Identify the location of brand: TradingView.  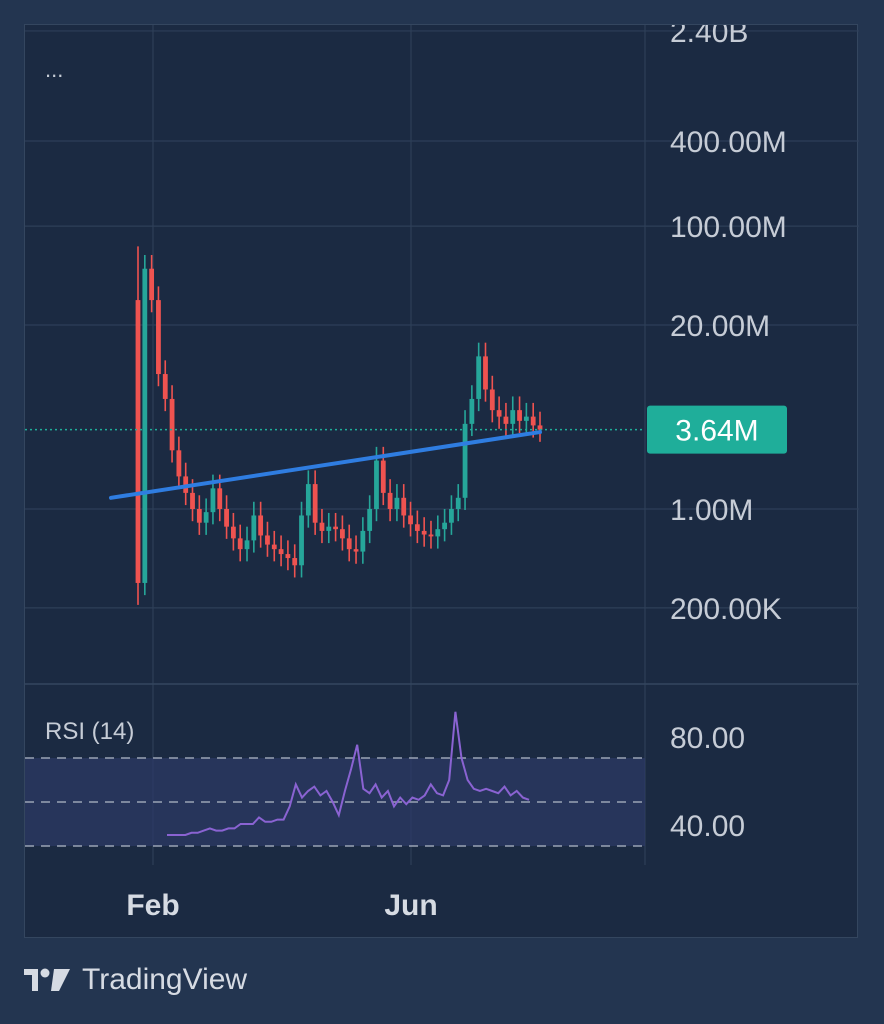
(135, 980).